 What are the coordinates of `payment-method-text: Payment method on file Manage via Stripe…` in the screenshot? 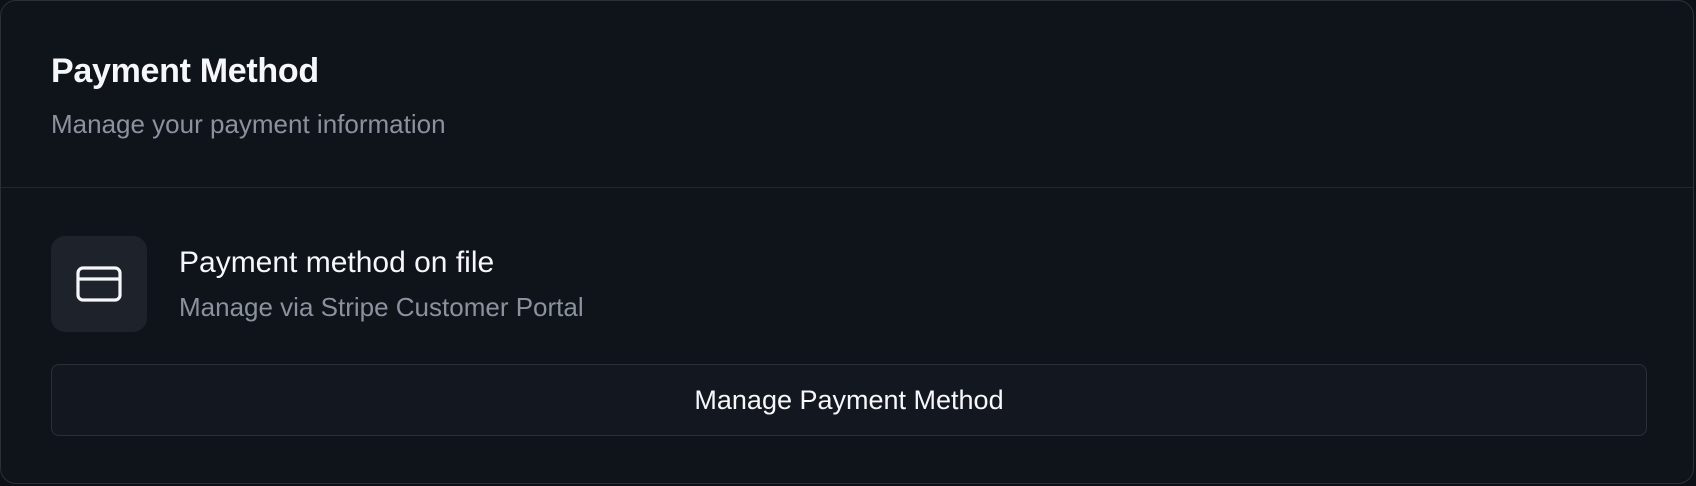 It's located at (381, 284).